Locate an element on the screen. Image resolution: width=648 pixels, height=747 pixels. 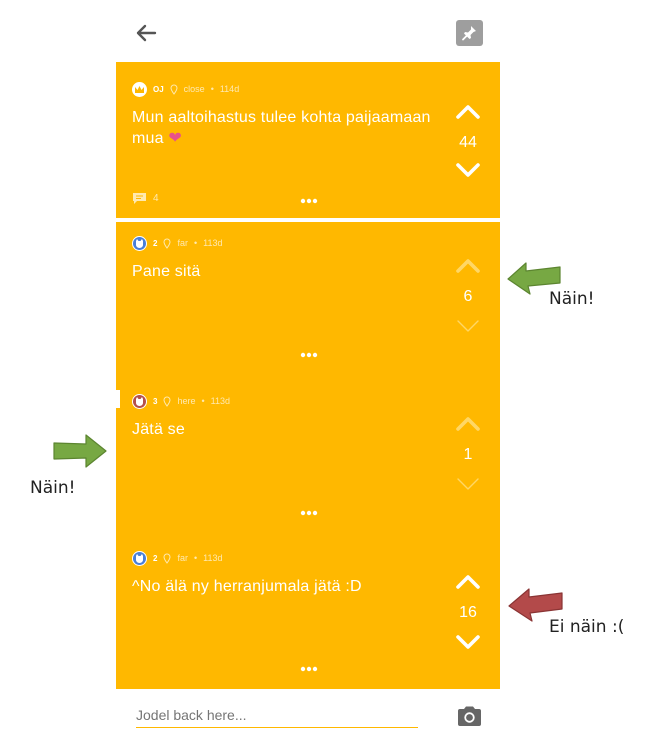
pin-icon is located at coordinates (469, 33).